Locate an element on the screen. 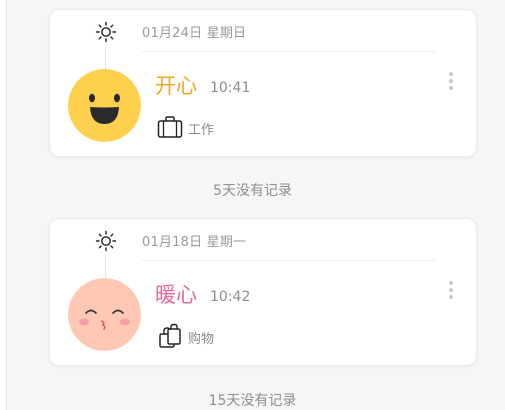  entry-date: 01月24日 星期日 is located at coordinates (194, 33).